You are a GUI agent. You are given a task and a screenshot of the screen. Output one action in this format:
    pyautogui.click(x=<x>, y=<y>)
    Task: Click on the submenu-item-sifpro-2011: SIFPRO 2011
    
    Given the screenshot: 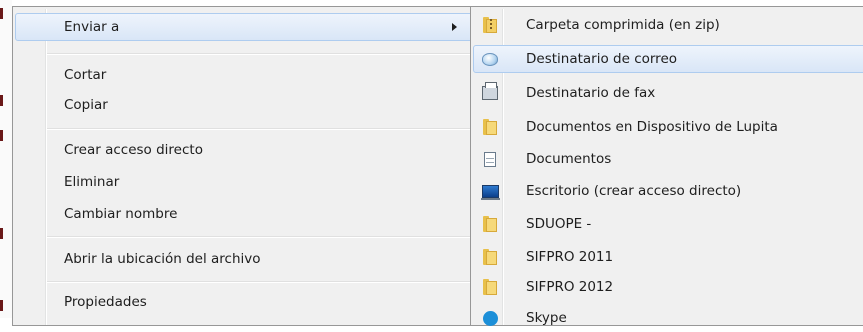 What is the action you would take?
    pyautogui.click(x=668, y=257)
    